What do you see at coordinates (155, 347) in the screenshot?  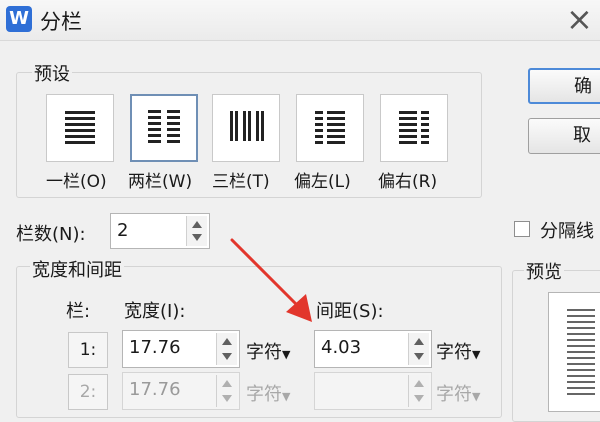 I see `width-value-row-1: 17.76` at bounding box center [155, 347].